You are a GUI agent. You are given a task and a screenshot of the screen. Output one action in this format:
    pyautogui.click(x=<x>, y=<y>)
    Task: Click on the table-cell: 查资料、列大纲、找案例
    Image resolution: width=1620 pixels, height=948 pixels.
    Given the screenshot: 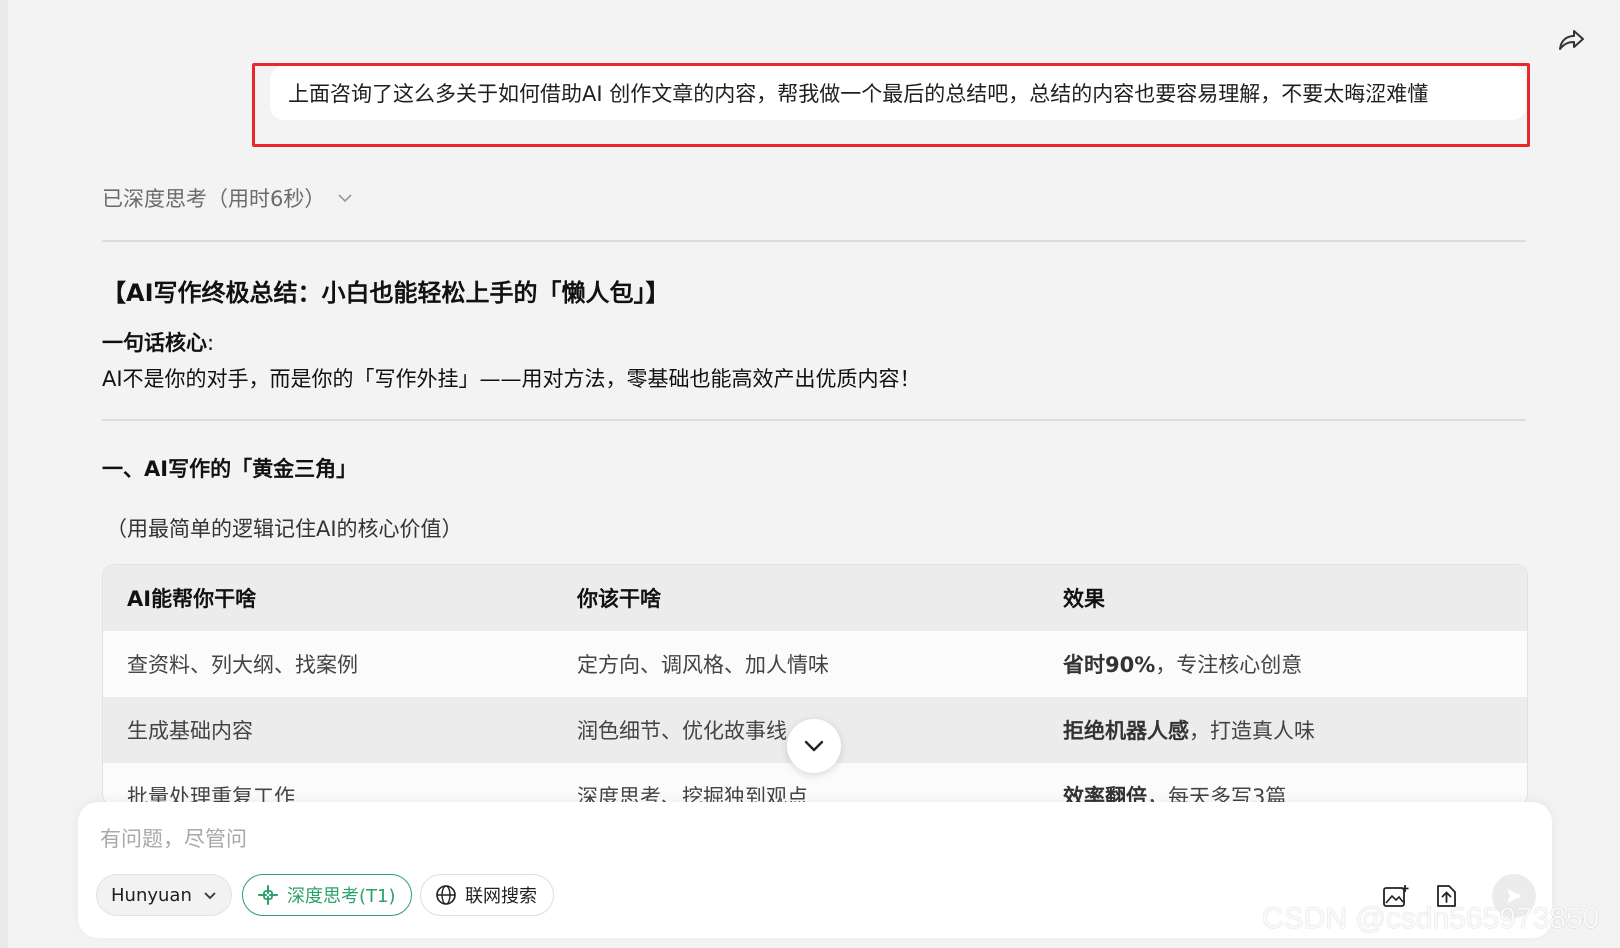 What is the action you would take?
    pyautogui.click(x=242, y=665)
    